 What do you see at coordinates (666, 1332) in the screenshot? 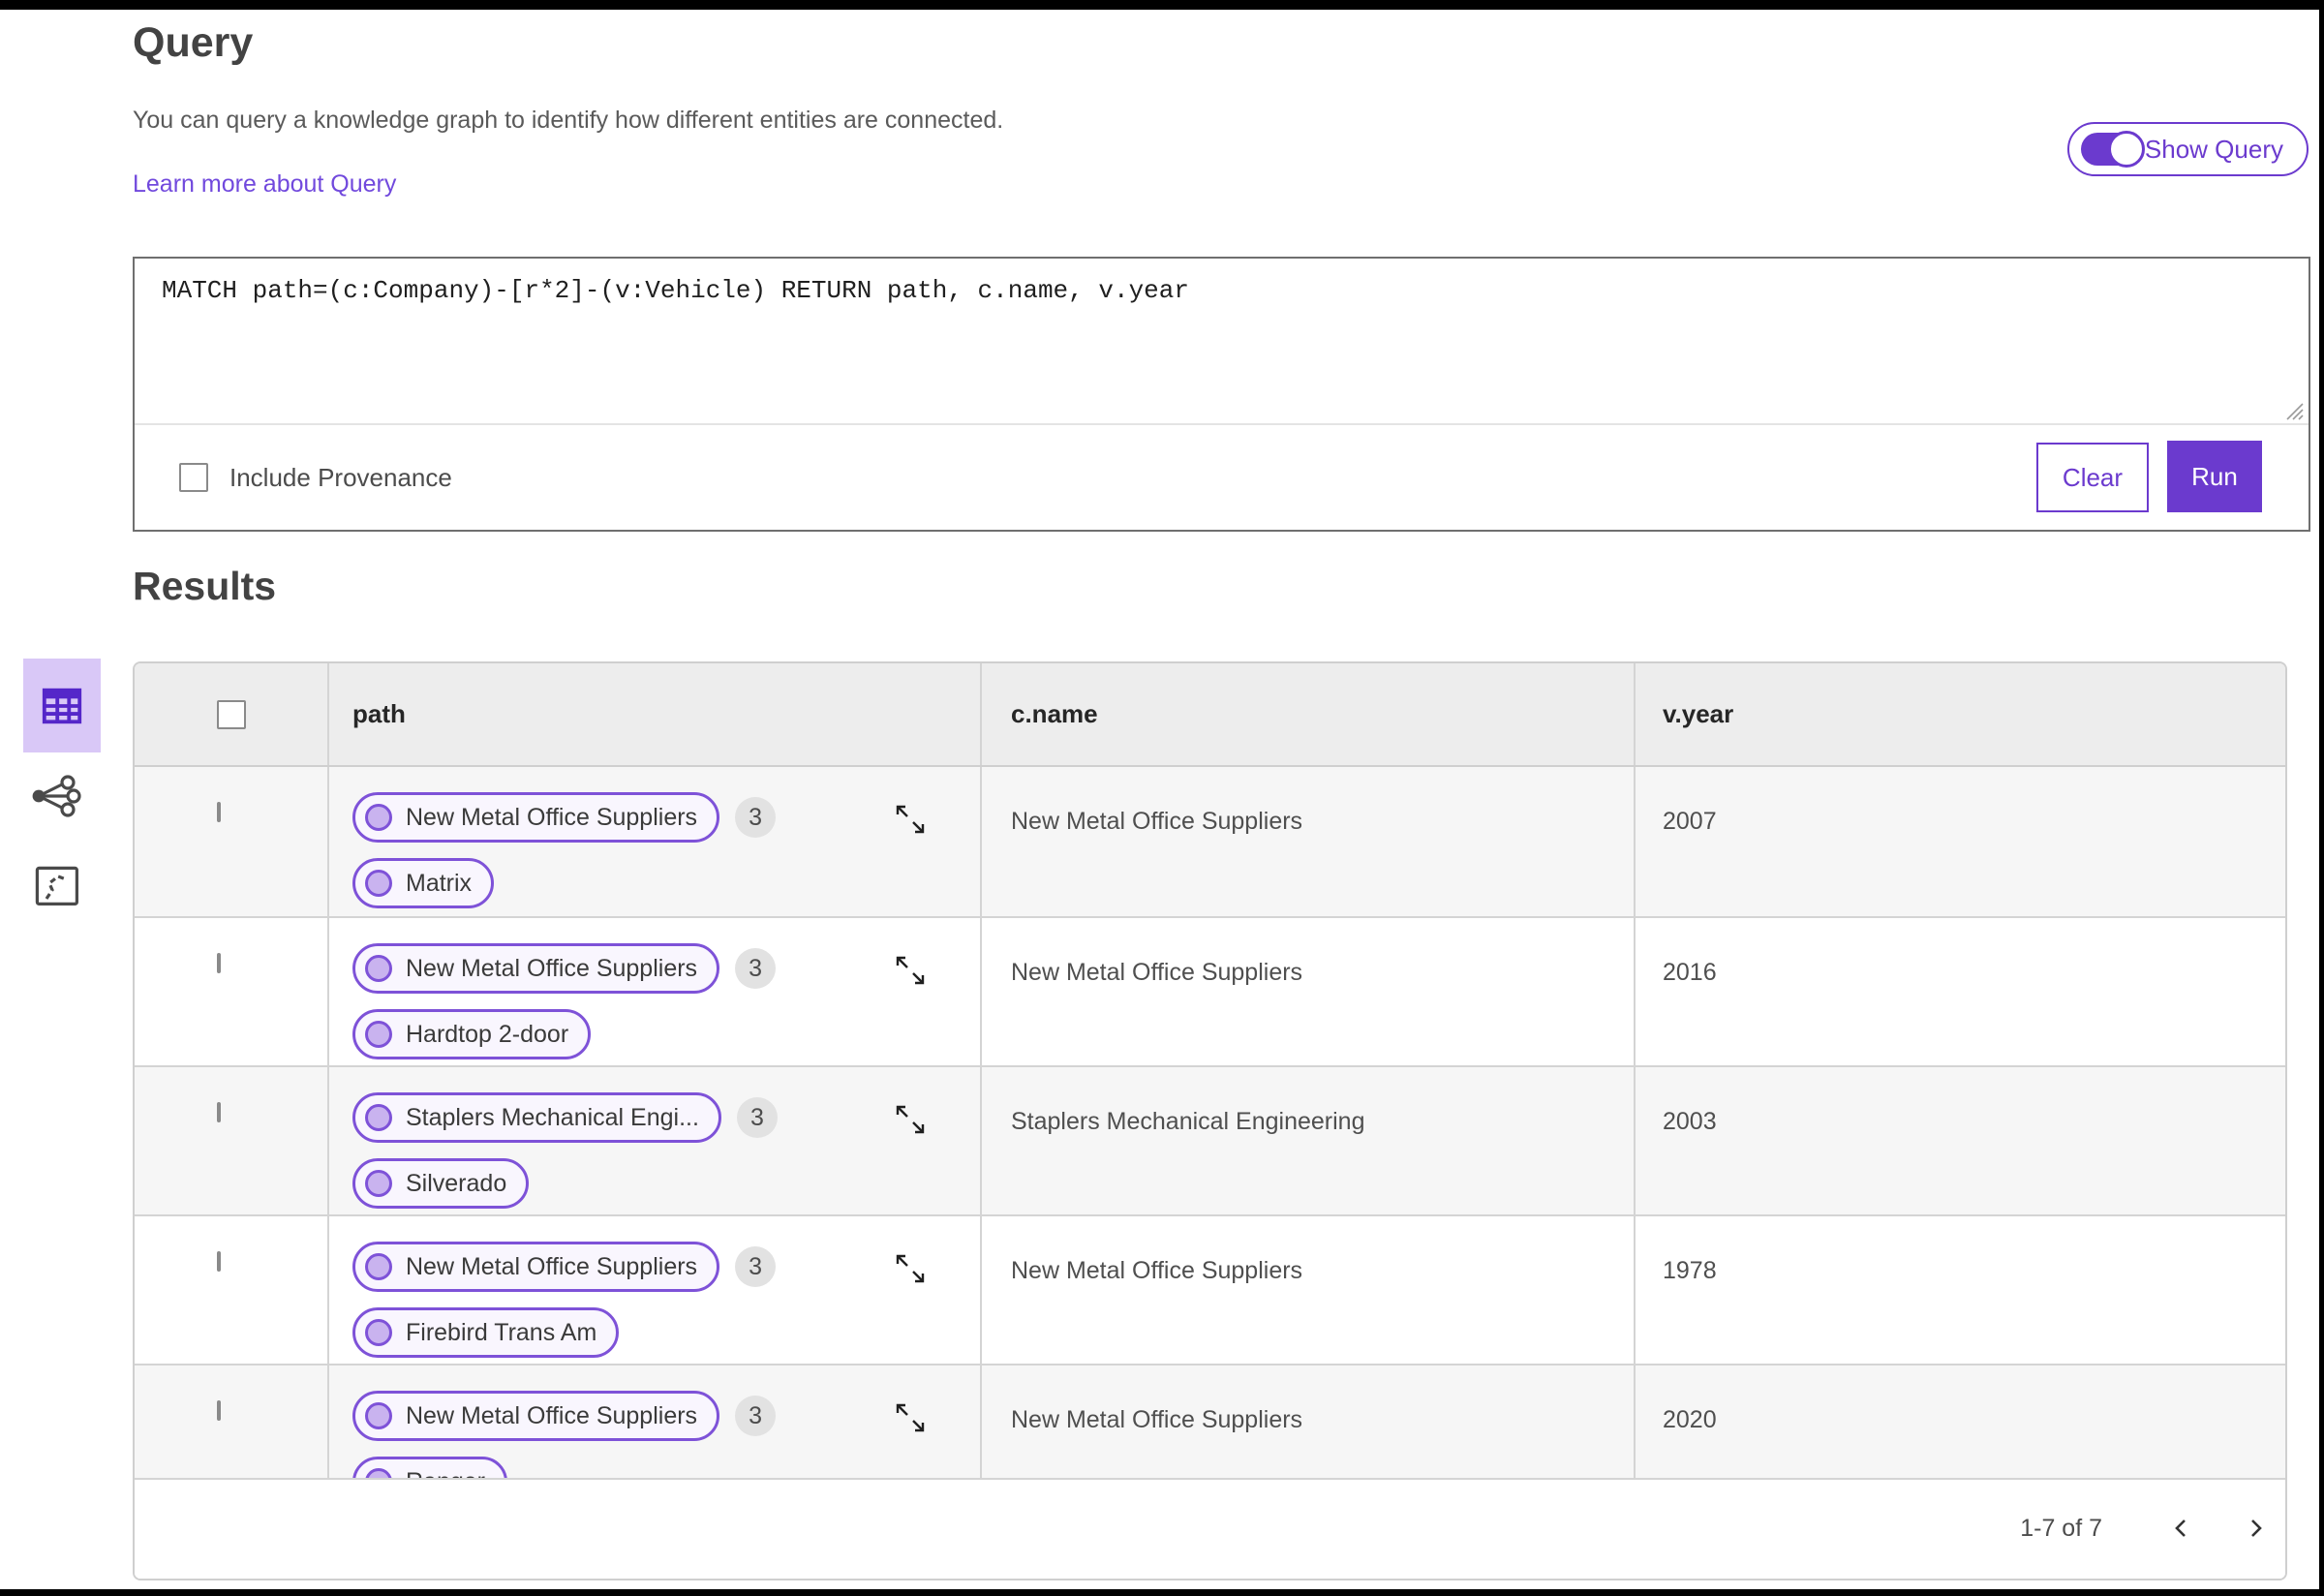
I see `path-line-2: Firebird Trans Am` at bounding box center [666, 1332].